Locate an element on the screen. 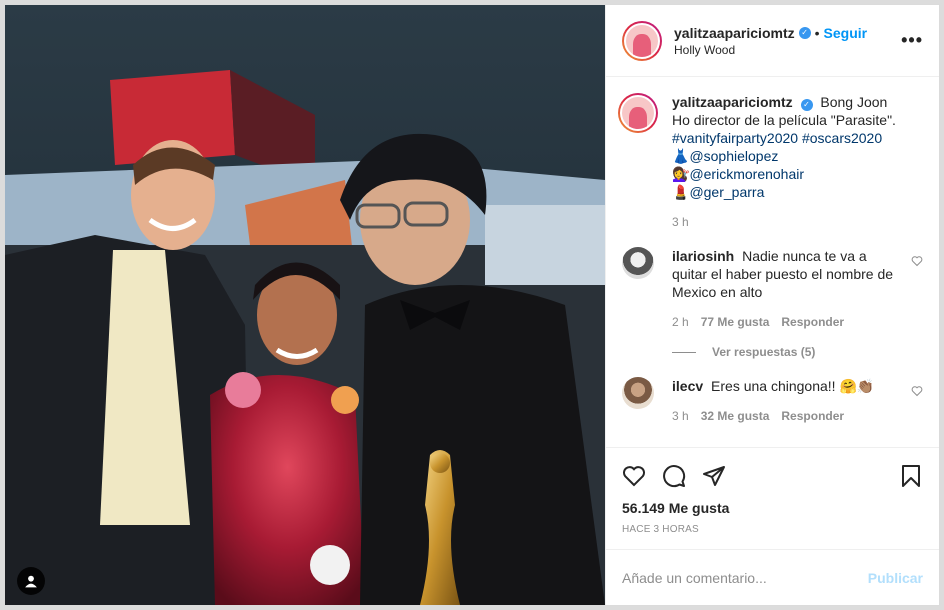 The height and width of the screenshot is (610, 944). like-count: 56.149 Me gusta is located at coordinates (772, 508).